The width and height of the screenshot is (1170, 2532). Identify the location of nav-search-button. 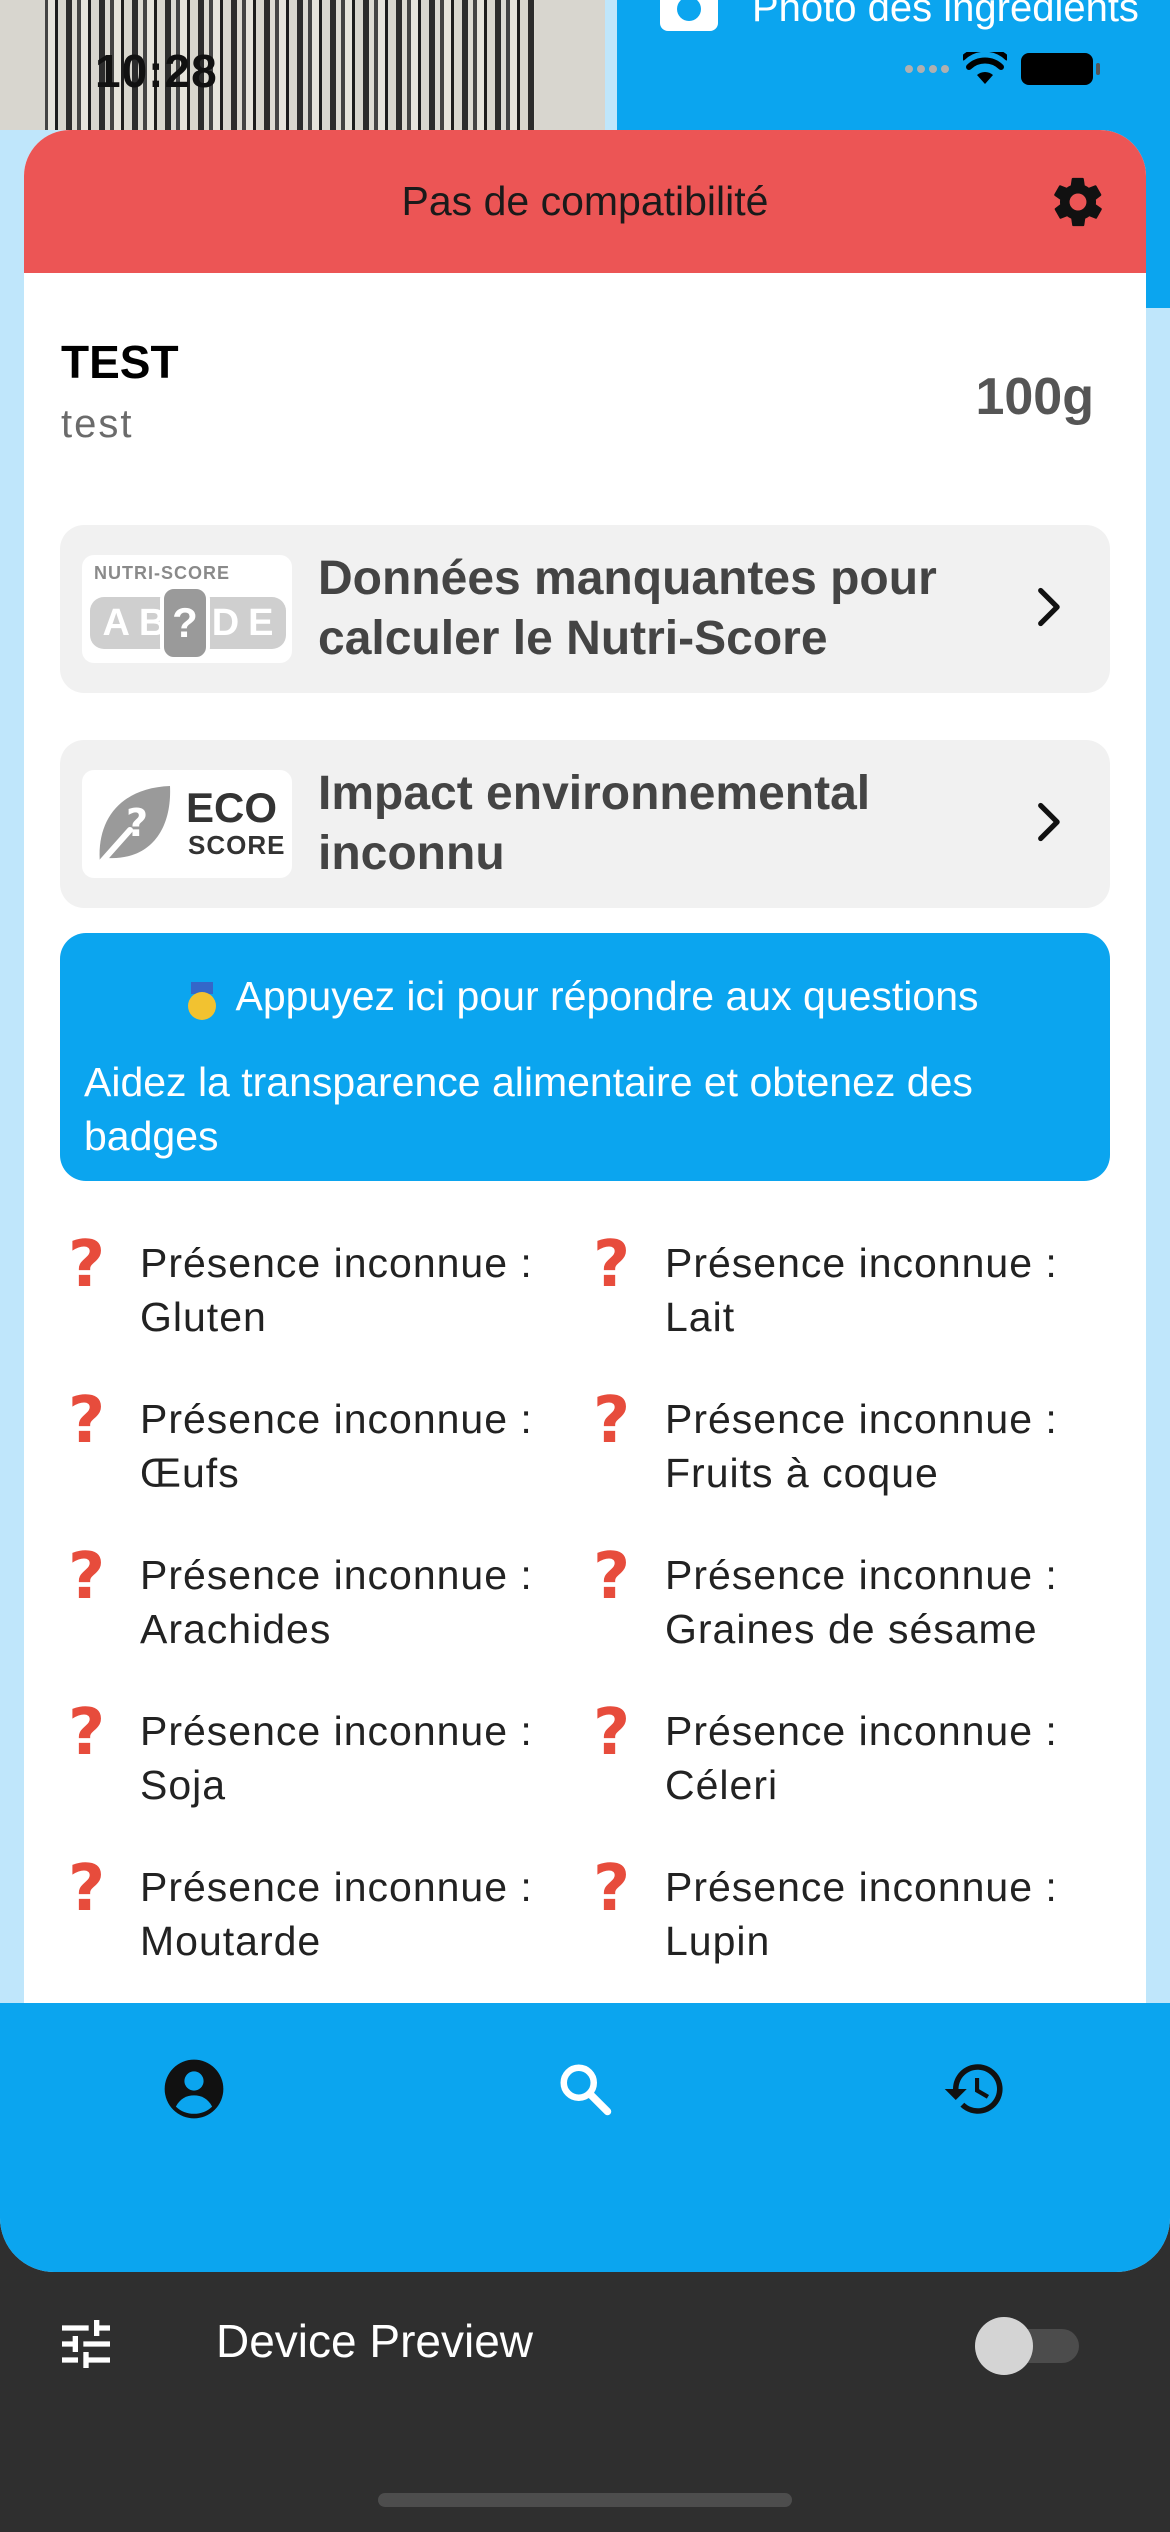
(585, 2089).